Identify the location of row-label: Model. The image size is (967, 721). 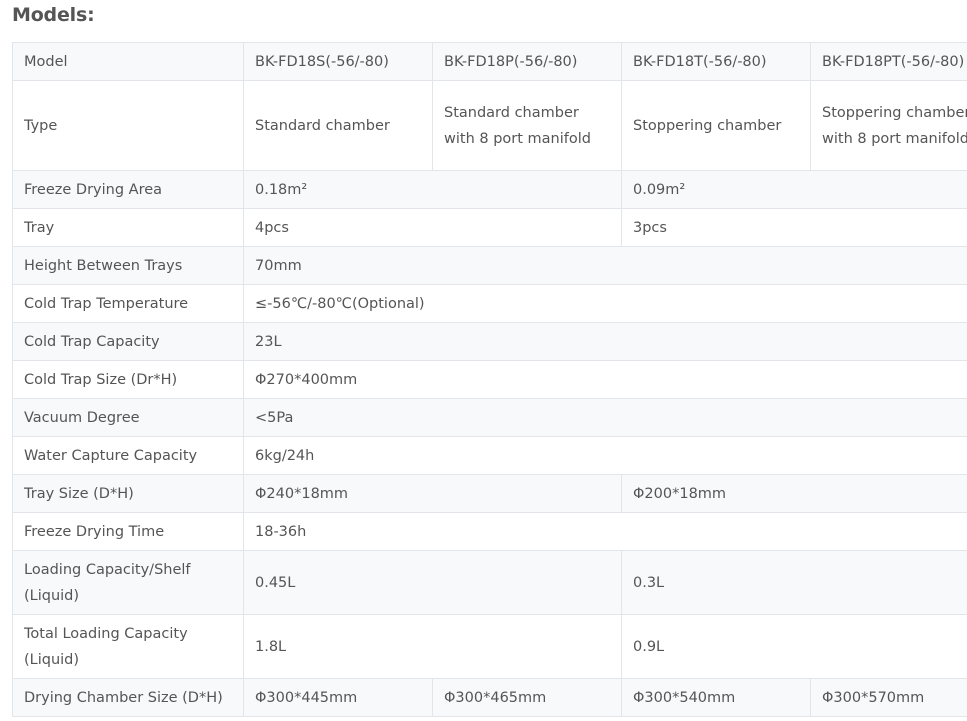
(128, 61).